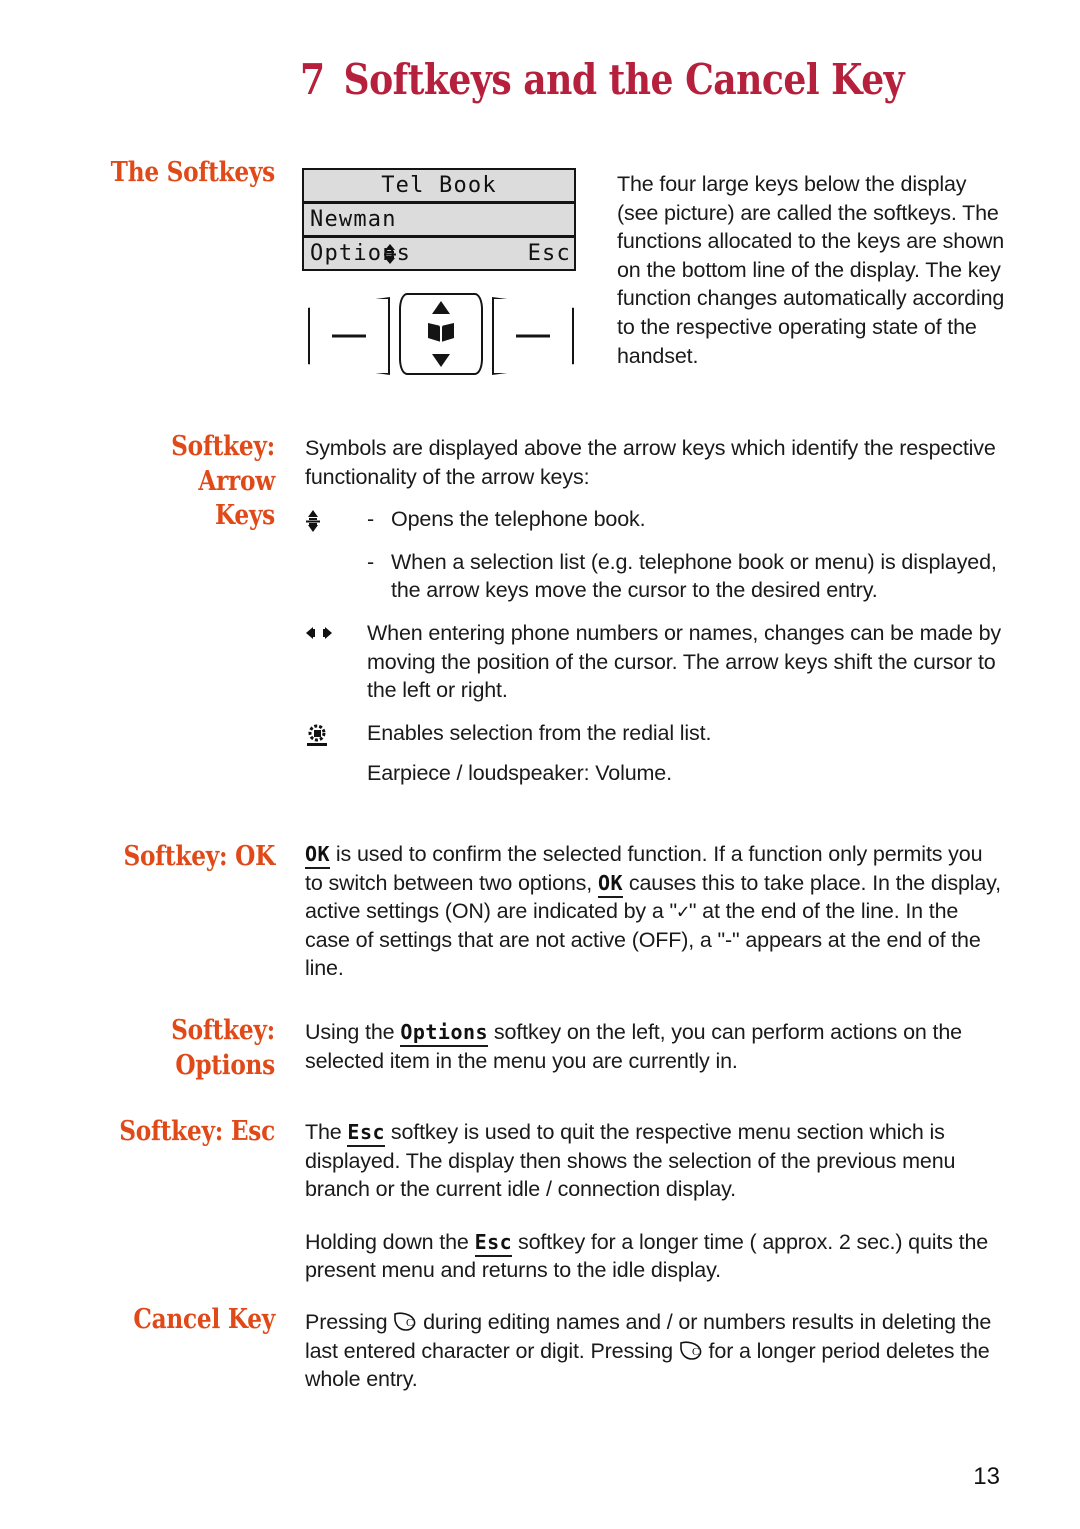 Image resolution: width=1080 pixels, height=1529 pixels. What do you see at coordinates (518, 519) in the screenshot?
I see `list-item-text: Opens the telephone book.` at bounding box center [518, 519].